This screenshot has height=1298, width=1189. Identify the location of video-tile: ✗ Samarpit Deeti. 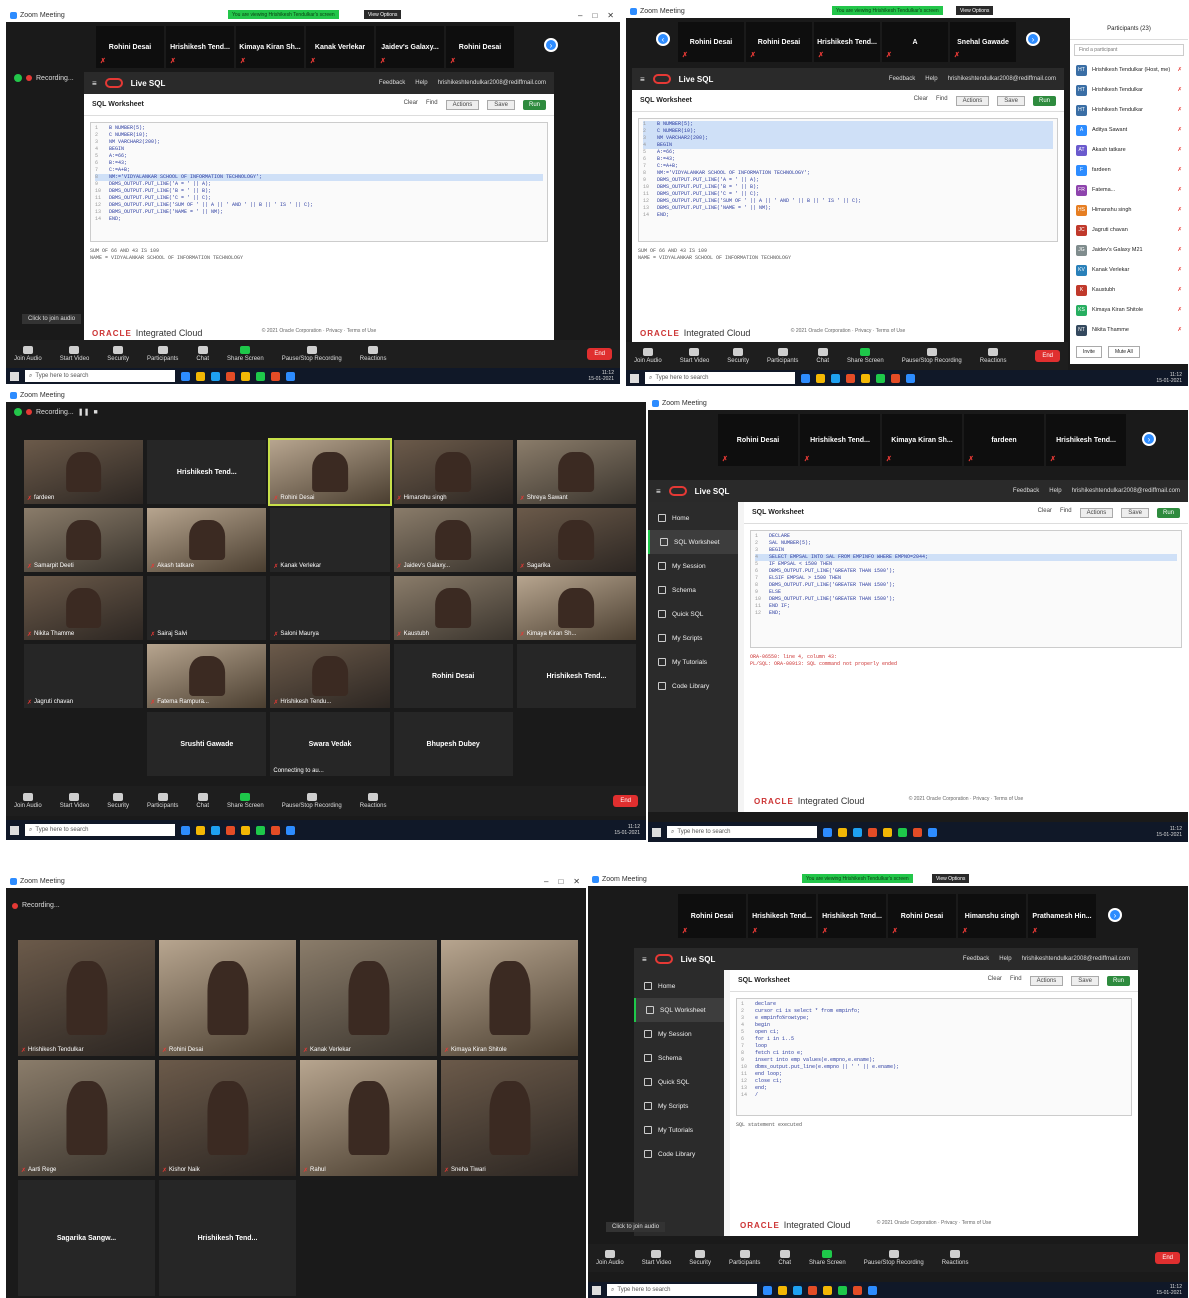
(84, 540).